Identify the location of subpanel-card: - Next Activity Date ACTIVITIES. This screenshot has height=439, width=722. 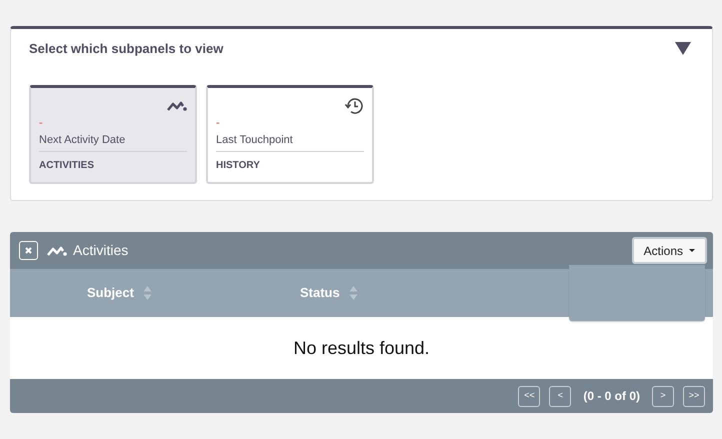
(113, 134).